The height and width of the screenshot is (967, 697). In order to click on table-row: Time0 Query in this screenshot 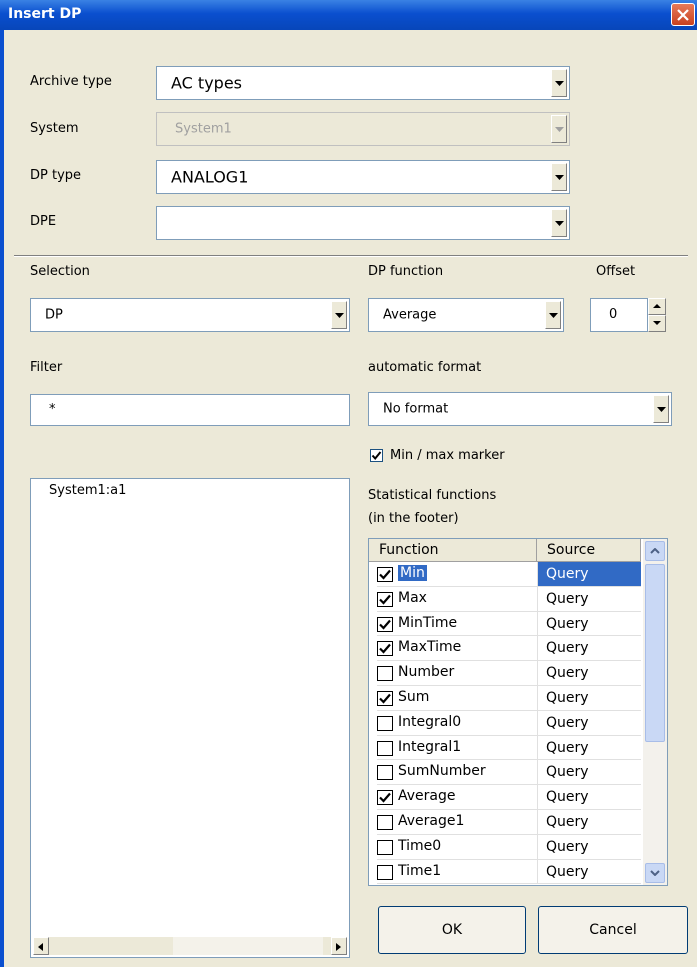, I will do `click(505, 847)`.